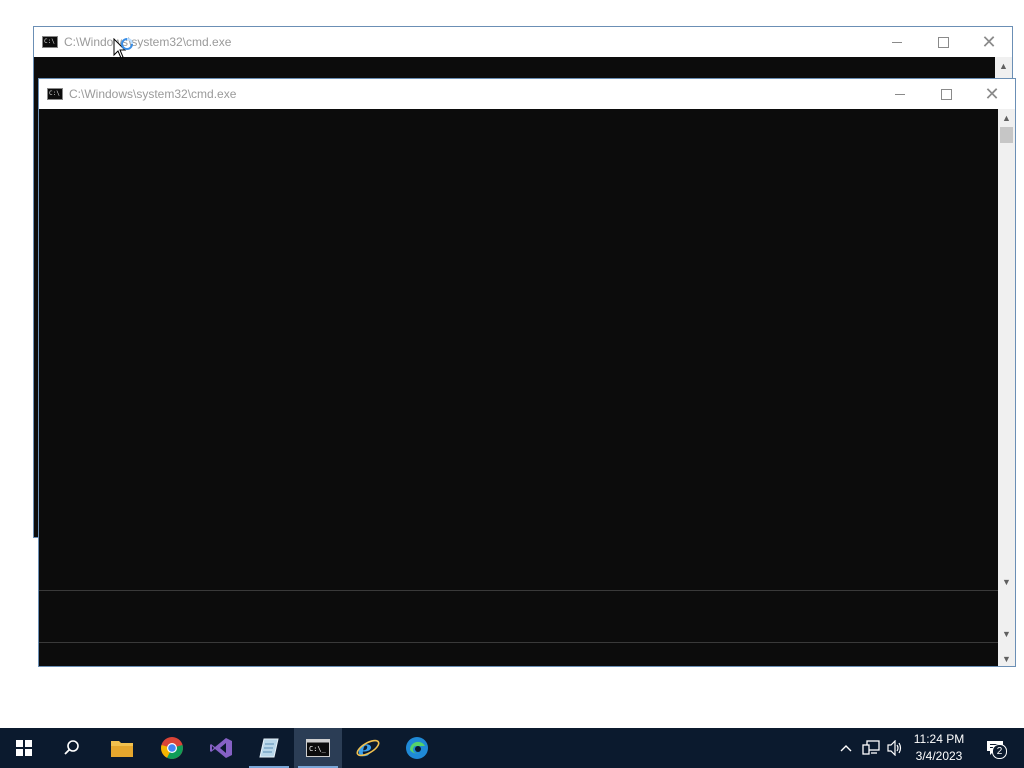 The width and height of the screenshot is (1024, 768). What do you see at coordinates (1006, 135) in the screenshot?
I see `scroll-thumb` at bounding box center [1006, 135].